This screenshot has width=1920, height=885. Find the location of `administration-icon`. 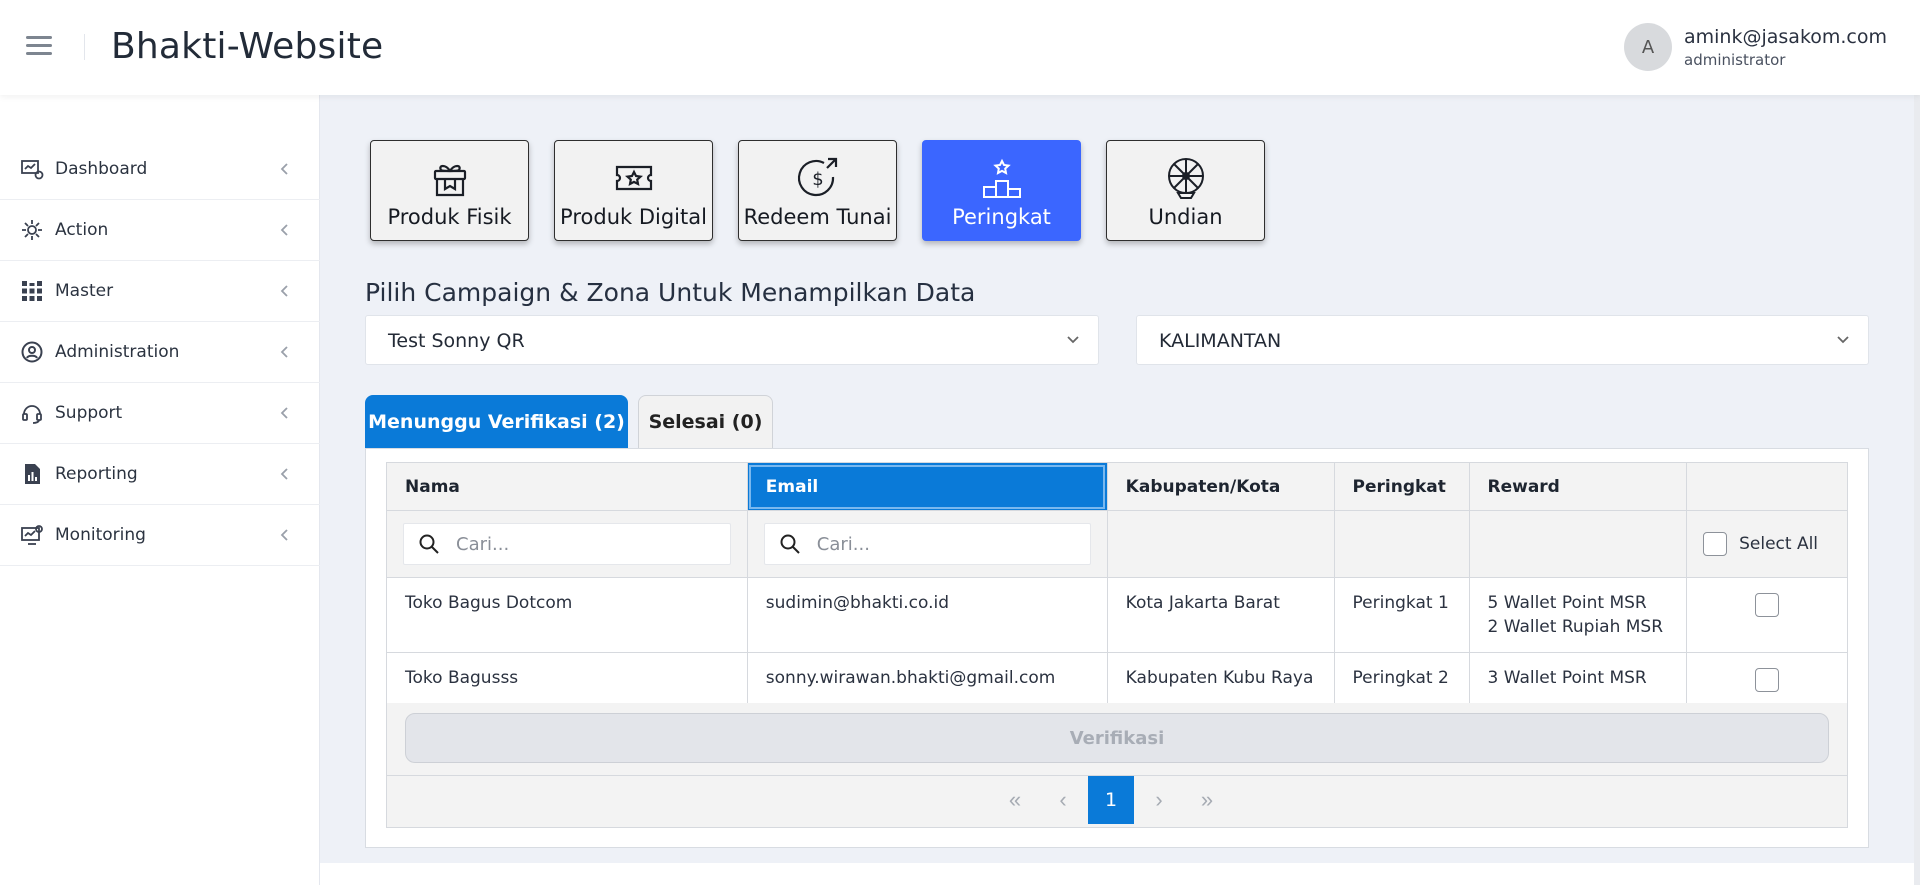

administration-icon is located at coordinates (32, 352).